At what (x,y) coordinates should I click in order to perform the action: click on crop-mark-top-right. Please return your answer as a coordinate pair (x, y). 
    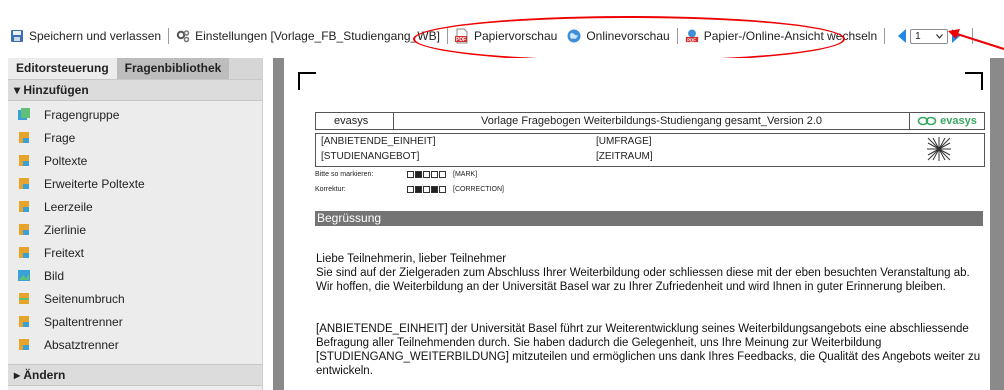
    Looking at the image, I should click on (974, 81).